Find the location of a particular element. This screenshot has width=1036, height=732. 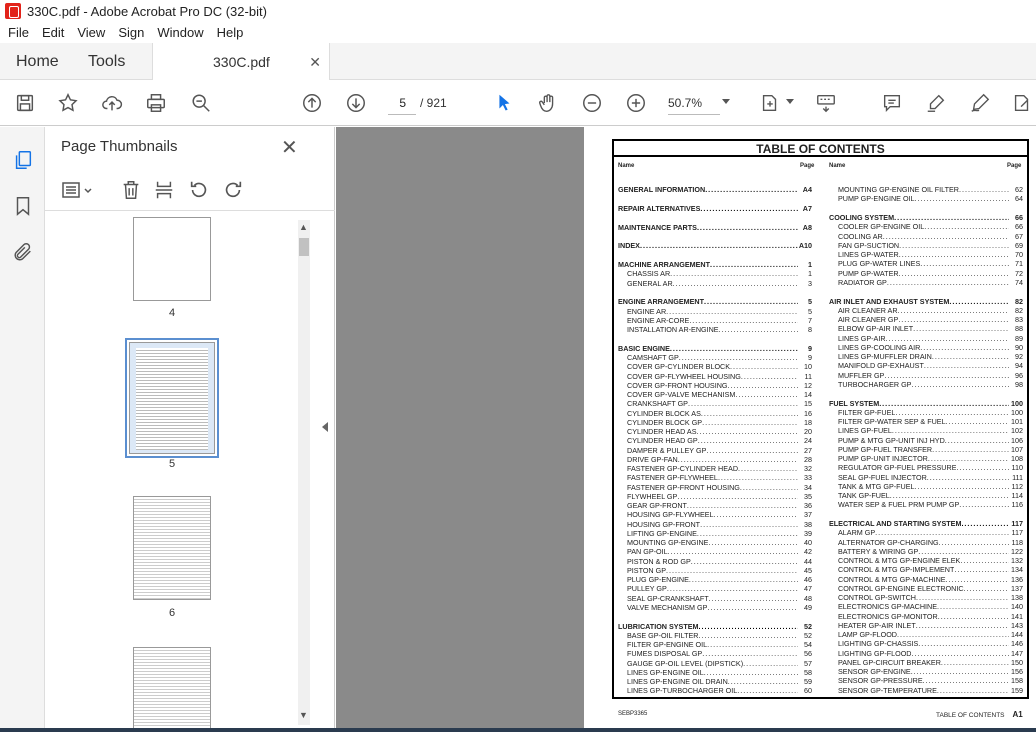

toc-entry: MAINTENANCE PARTS A8 is located at coordinates (715, 227).